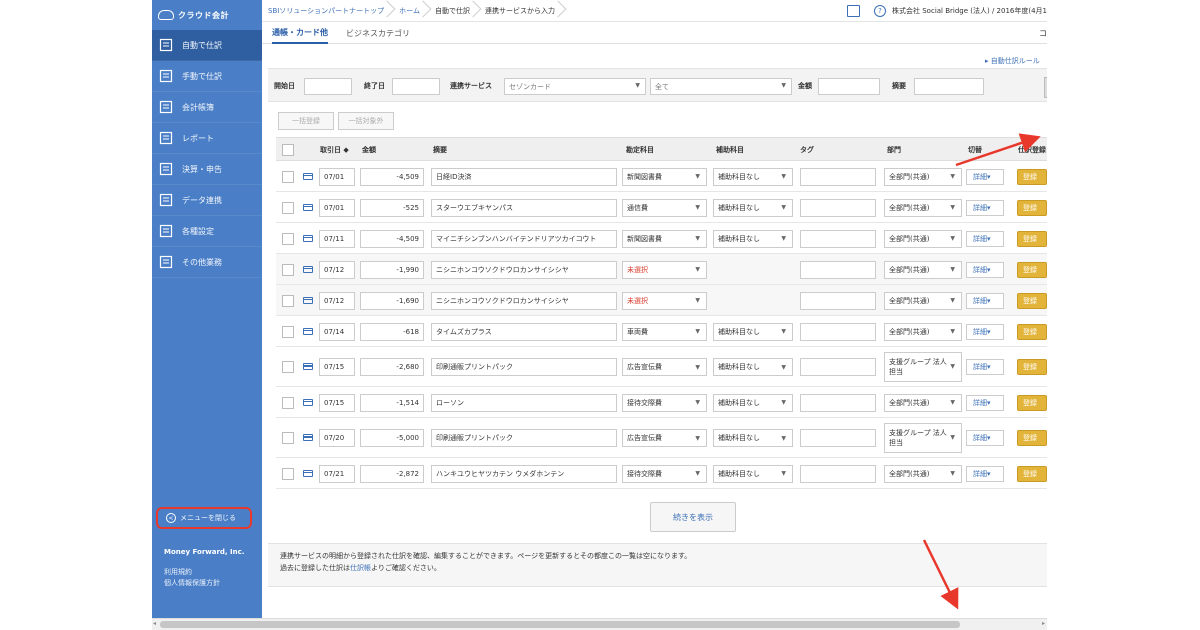  What do you see at coordinates (378, 33) in the screenshot?
I see `tab-business-category: ビジネスカテゴリ` at bounding box center [378, 33].